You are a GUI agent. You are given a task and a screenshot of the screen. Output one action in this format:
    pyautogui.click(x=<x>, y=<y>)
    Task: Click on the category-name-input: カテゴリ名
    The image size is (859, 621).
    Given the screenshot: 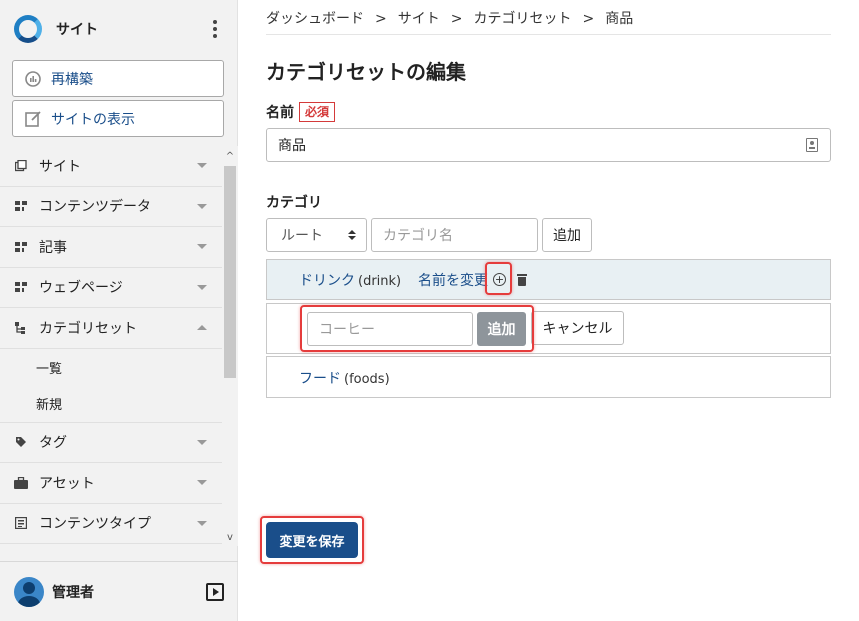 What is the action you would take?
    pyautogui.click(x=454, y=235)
    